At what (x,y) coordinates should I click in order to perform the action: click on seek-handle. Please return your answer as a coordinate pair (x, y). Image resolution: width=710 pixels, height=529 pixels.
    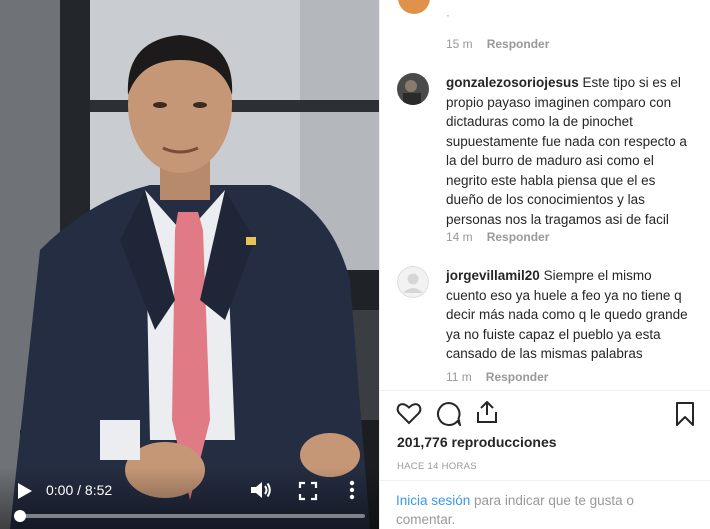
    Looking at the image, I should click on (20, 516).